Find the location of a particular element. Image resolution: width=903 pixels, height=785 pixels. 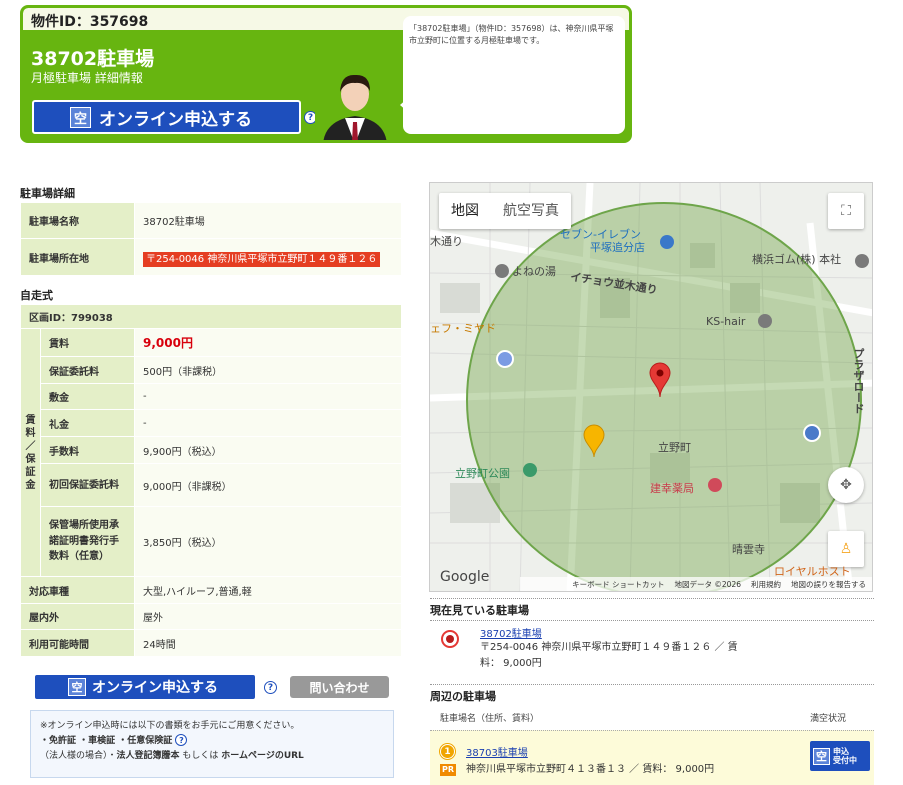

table-row: 区画ID：799038 is located at coordinates (211, 316).